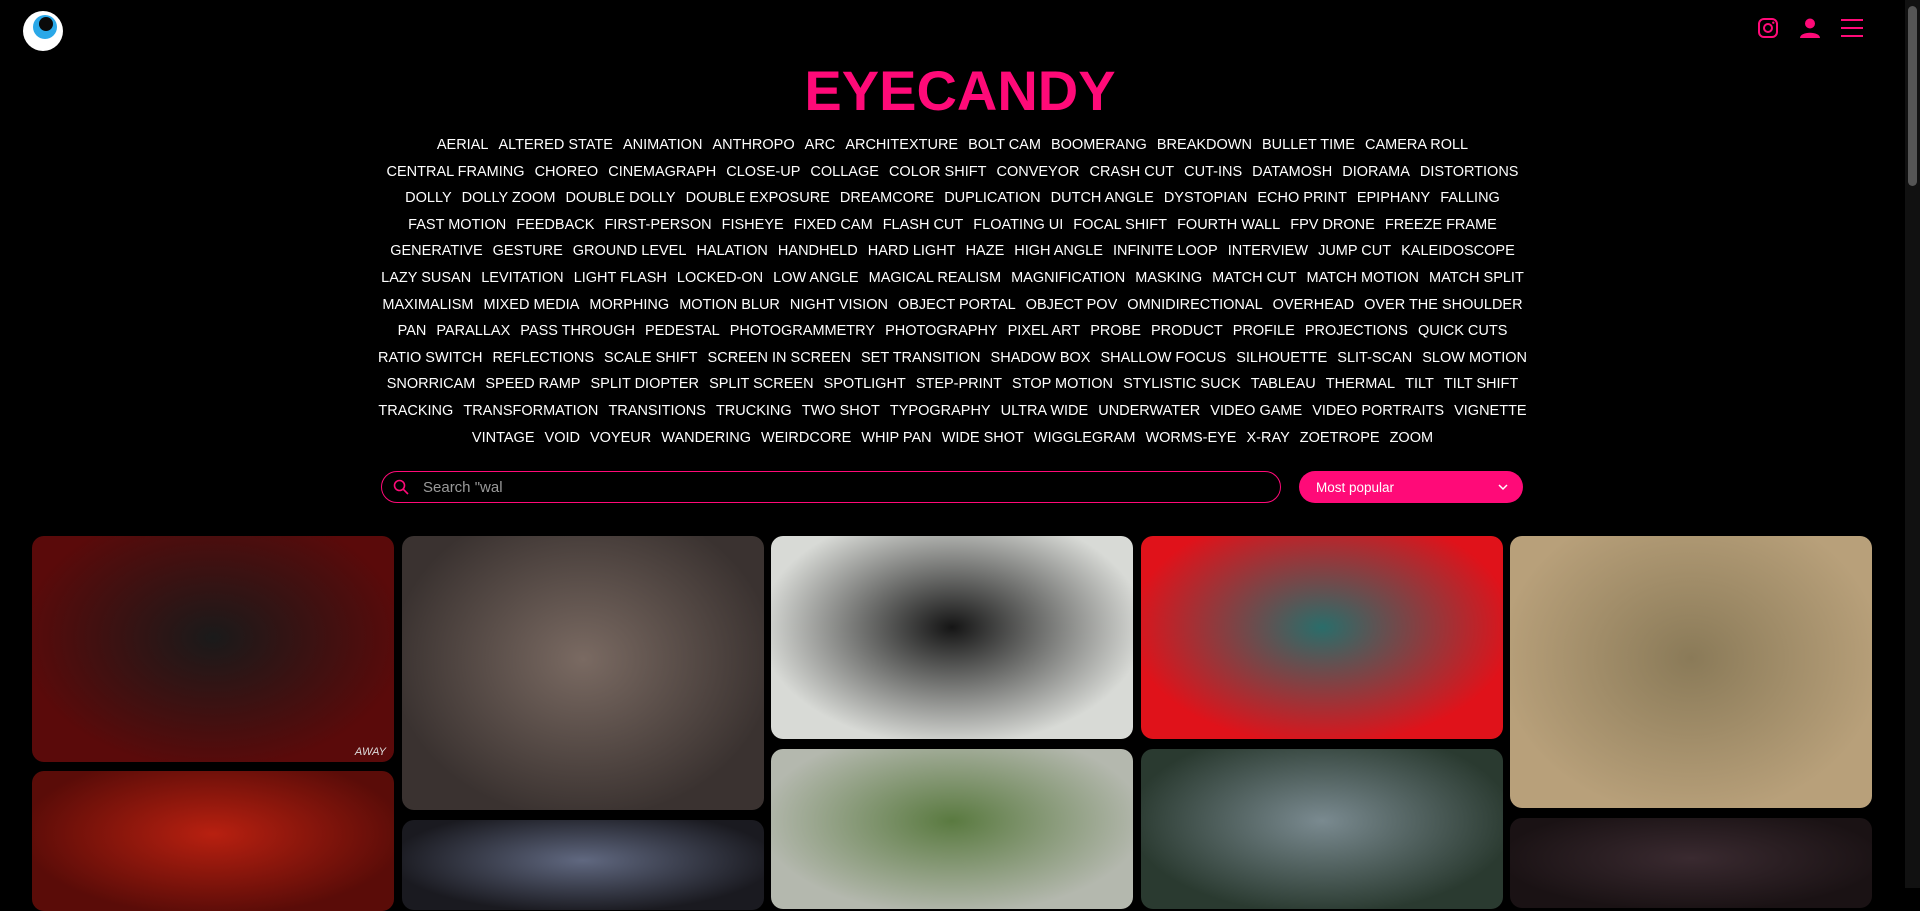 This screenshot has width=1920, height=911. What do you see at coordinates (1912, 96) in the screenshot?
I see `scrollbar-thumb` at bounding box center [1912, 96].